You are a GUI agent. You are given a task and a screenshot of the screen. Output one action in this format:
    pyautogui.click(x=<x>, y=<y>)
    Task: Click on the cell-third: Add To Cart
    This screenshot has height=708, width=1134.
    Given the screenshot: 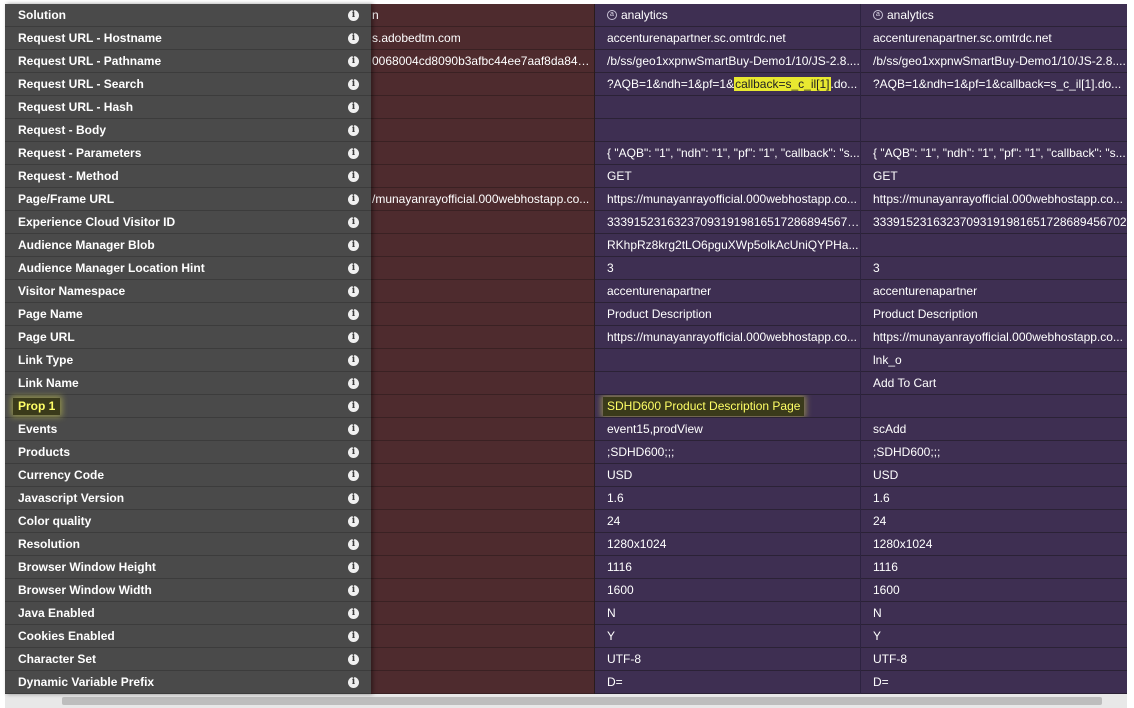 What is the action you would take?
    pyautogui.click(x=994, y=383)
    